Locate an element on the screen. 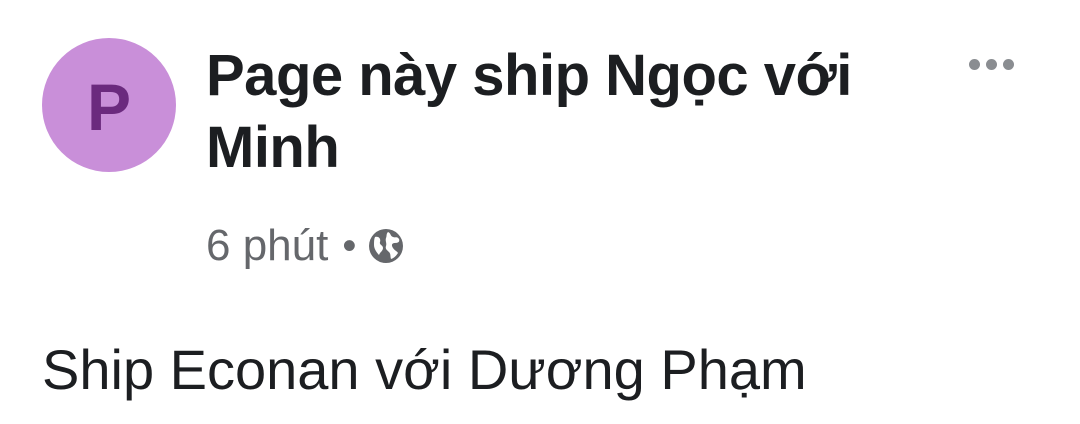  post-body-text: Ship Econan với Dương Phạm is located at coordinates (424, 369).